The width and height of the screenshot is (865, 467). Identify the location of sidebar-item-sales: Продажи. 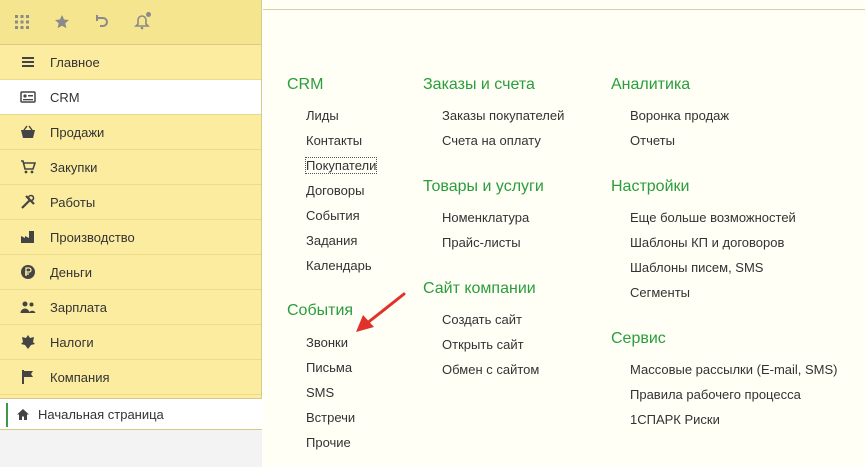
(130, 132).